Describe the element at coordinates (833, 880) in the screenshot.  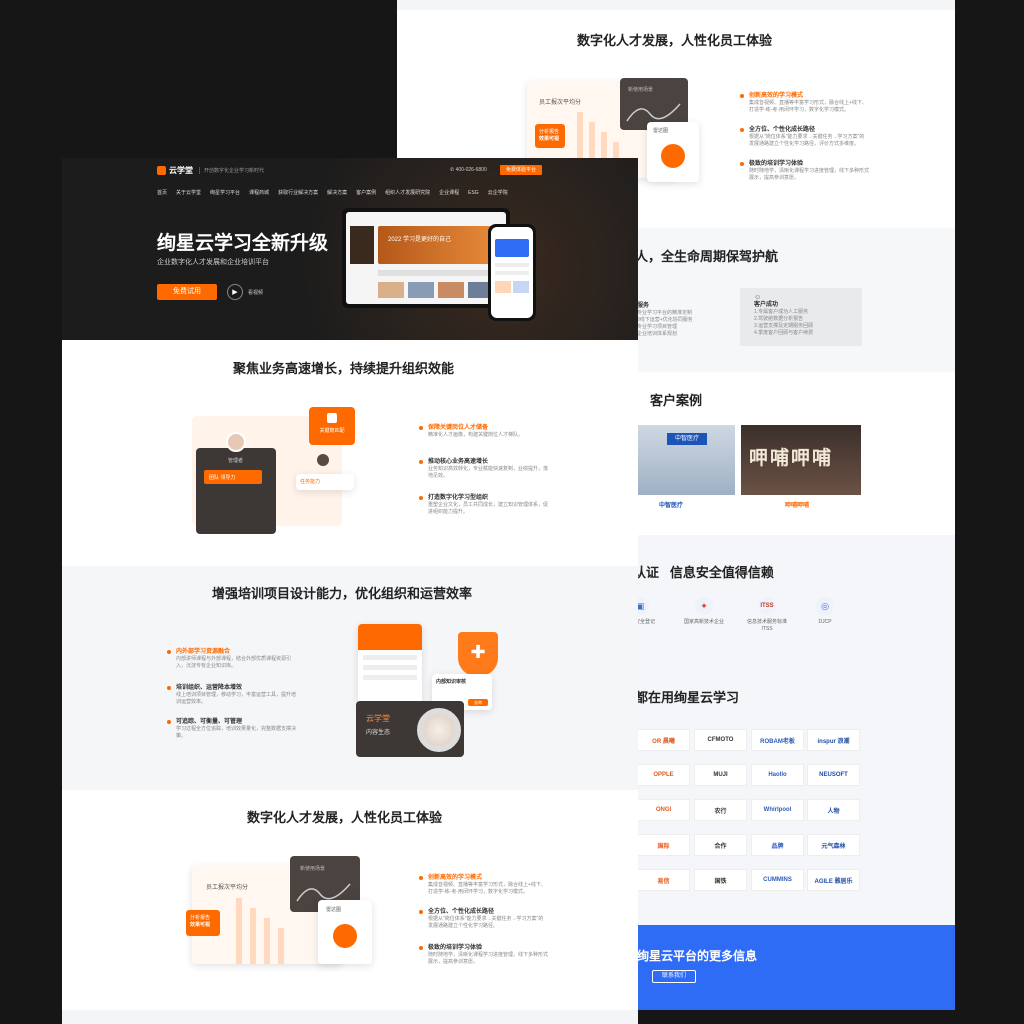
I see `client-logo: AGILE 雅居乐` at that location.